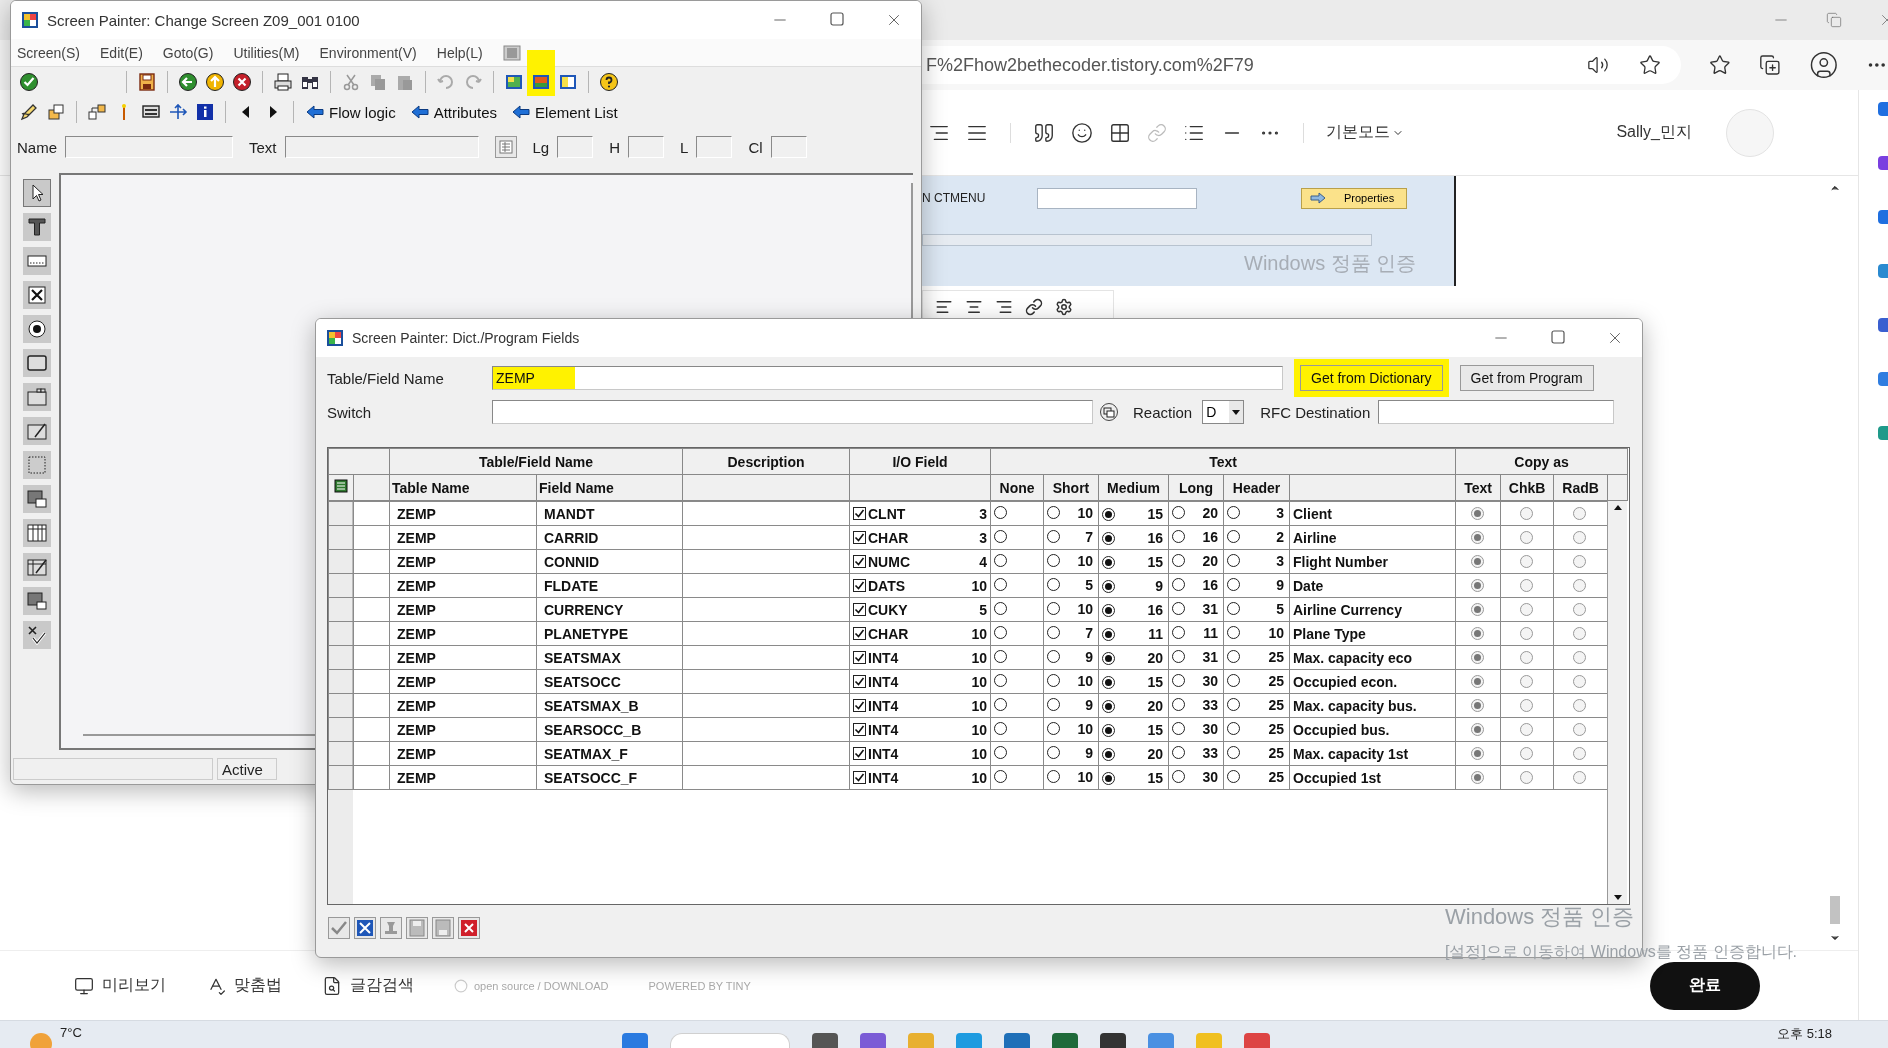 This screenshot has height=1048, width=1888. What do you see at coordinates (215, 82) in the screenshot?
I see `exit-icon` at bounding box center [215, 82].